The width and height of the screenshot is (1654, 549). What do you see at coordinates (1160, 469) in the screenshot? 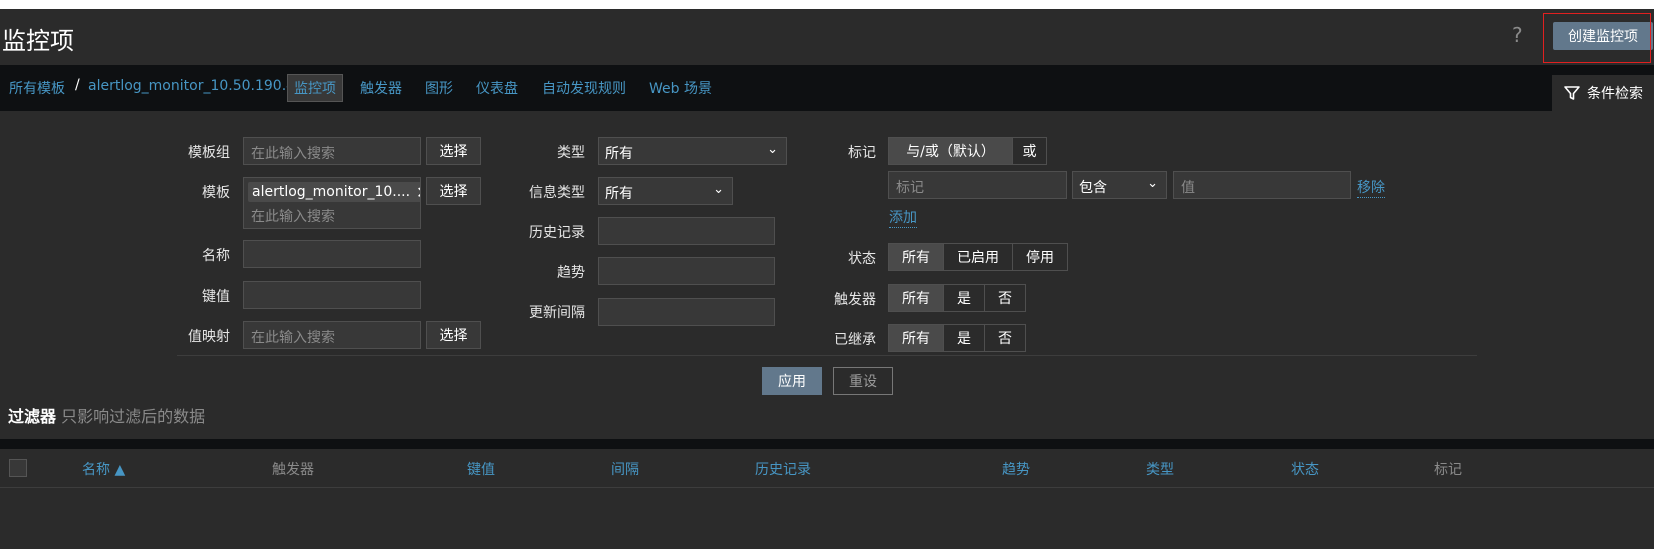
I see `column-type: 类型` at bounding box center [1160, 469].